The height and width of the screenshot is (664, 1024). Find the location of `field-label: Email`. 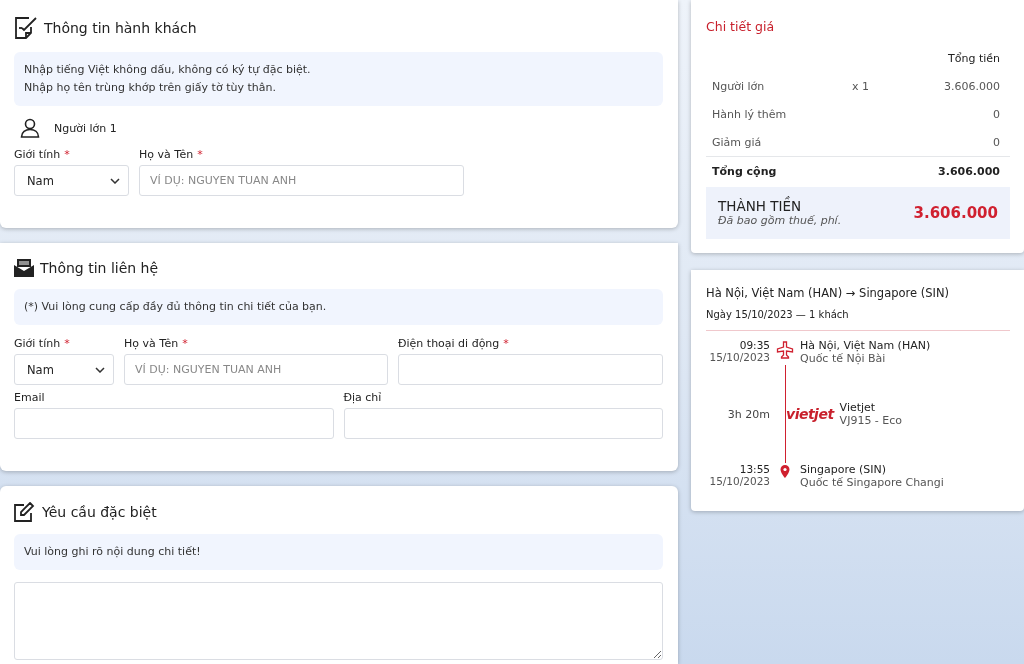

field-label: Email is located at coordinates (29, 397).